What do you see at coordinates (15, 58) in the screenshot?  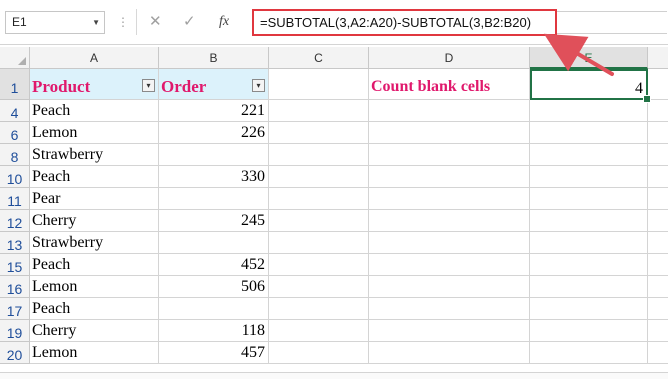 I see `select-all-button` at bounding box center [15, 58].